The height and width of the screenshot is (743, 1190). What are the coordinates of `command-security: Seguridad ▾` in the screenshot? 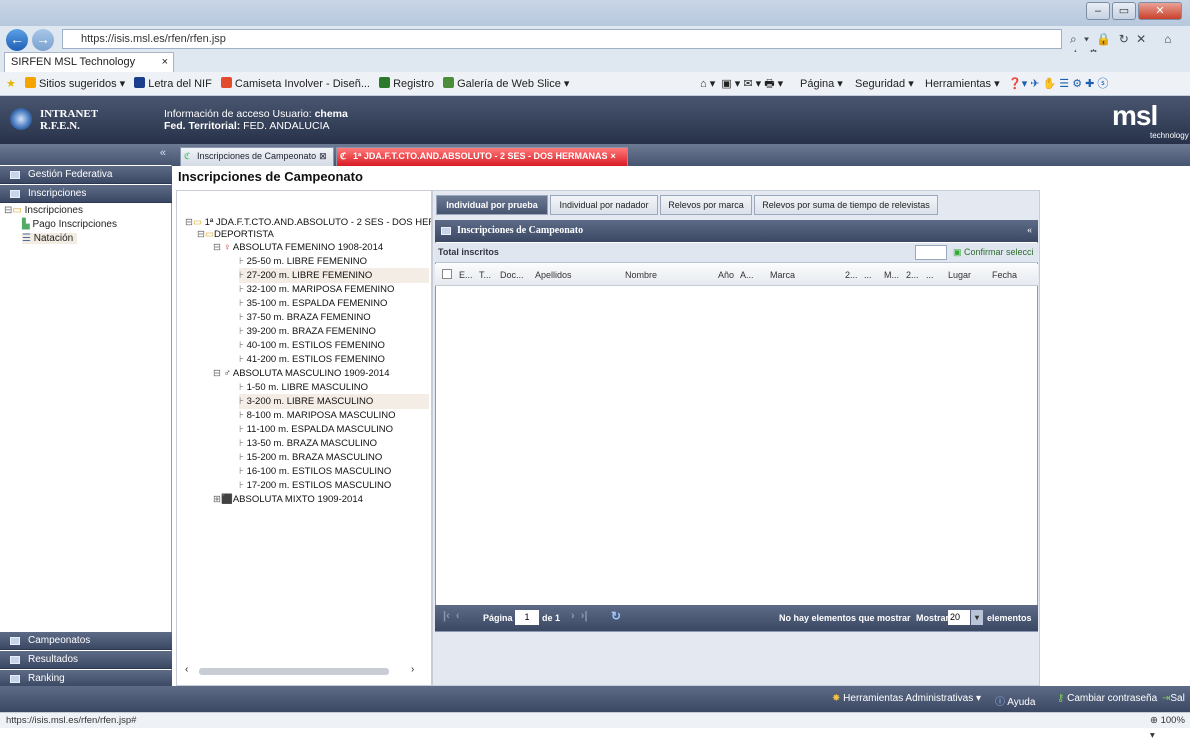 It's located at (884, 84).